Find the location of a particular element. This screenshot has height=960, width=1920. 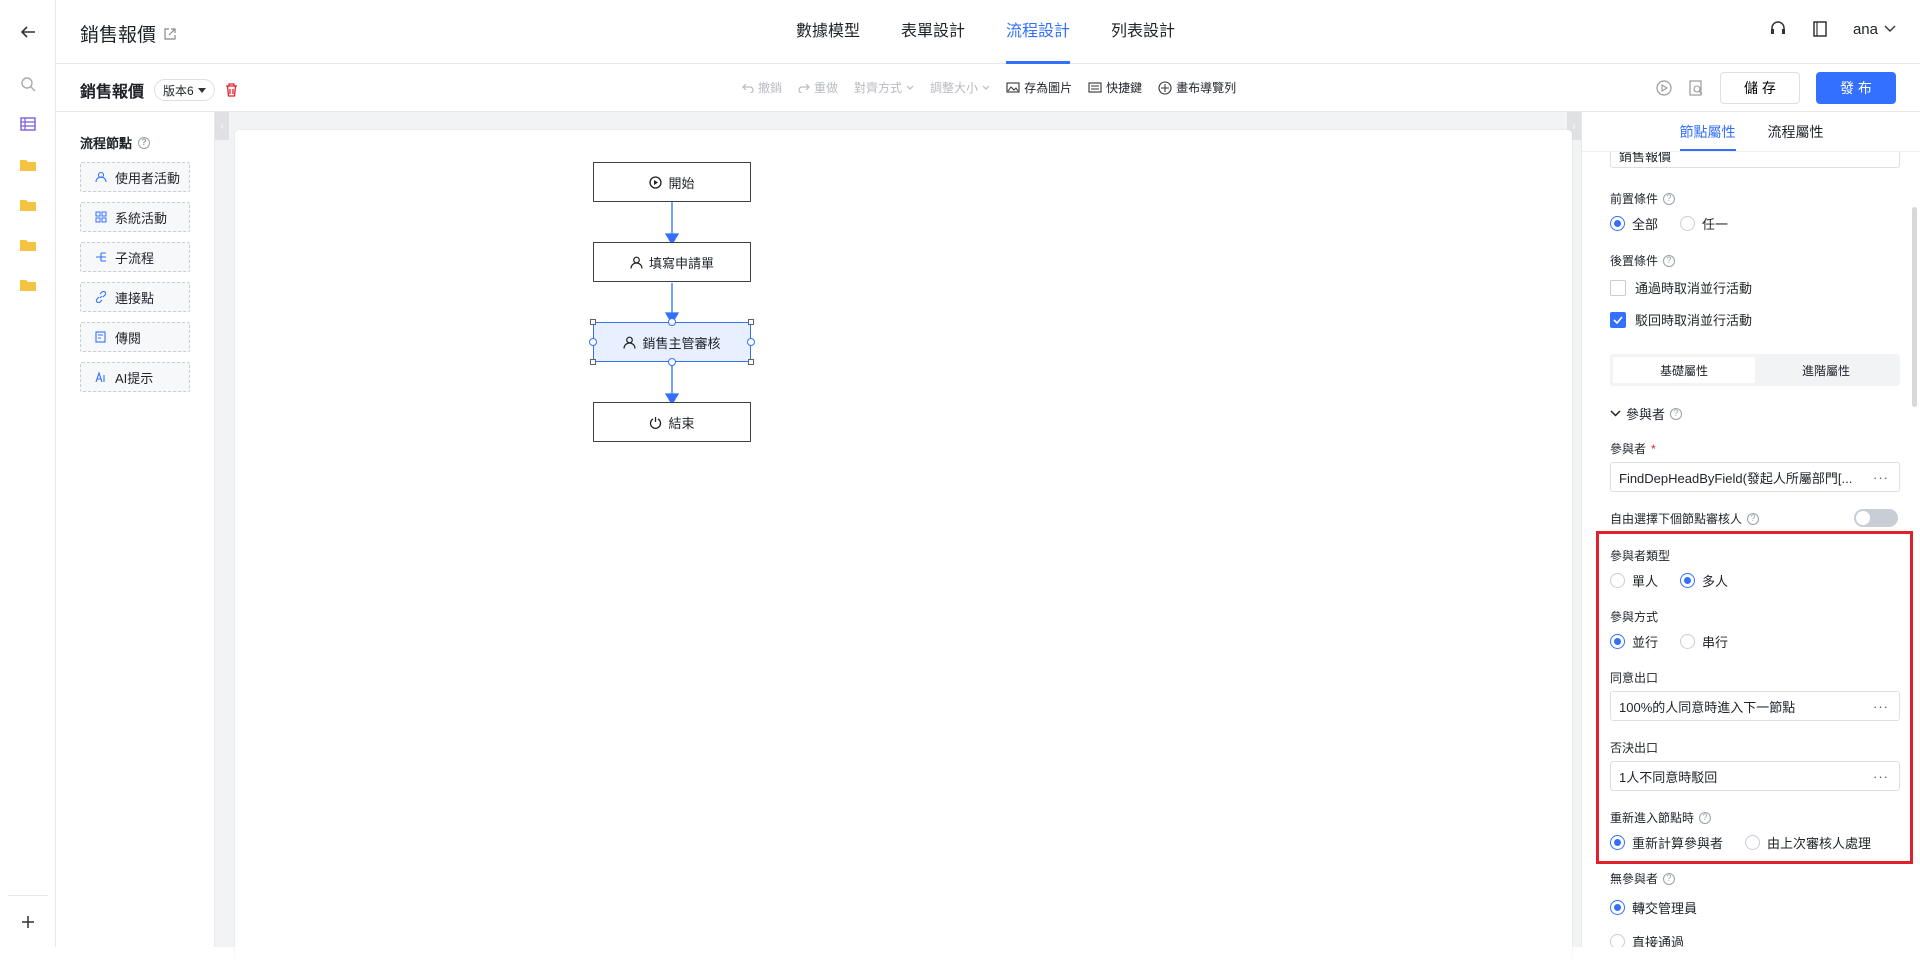

radio-pass-directly: 直接通過 is located at coordinates (1647, 939).